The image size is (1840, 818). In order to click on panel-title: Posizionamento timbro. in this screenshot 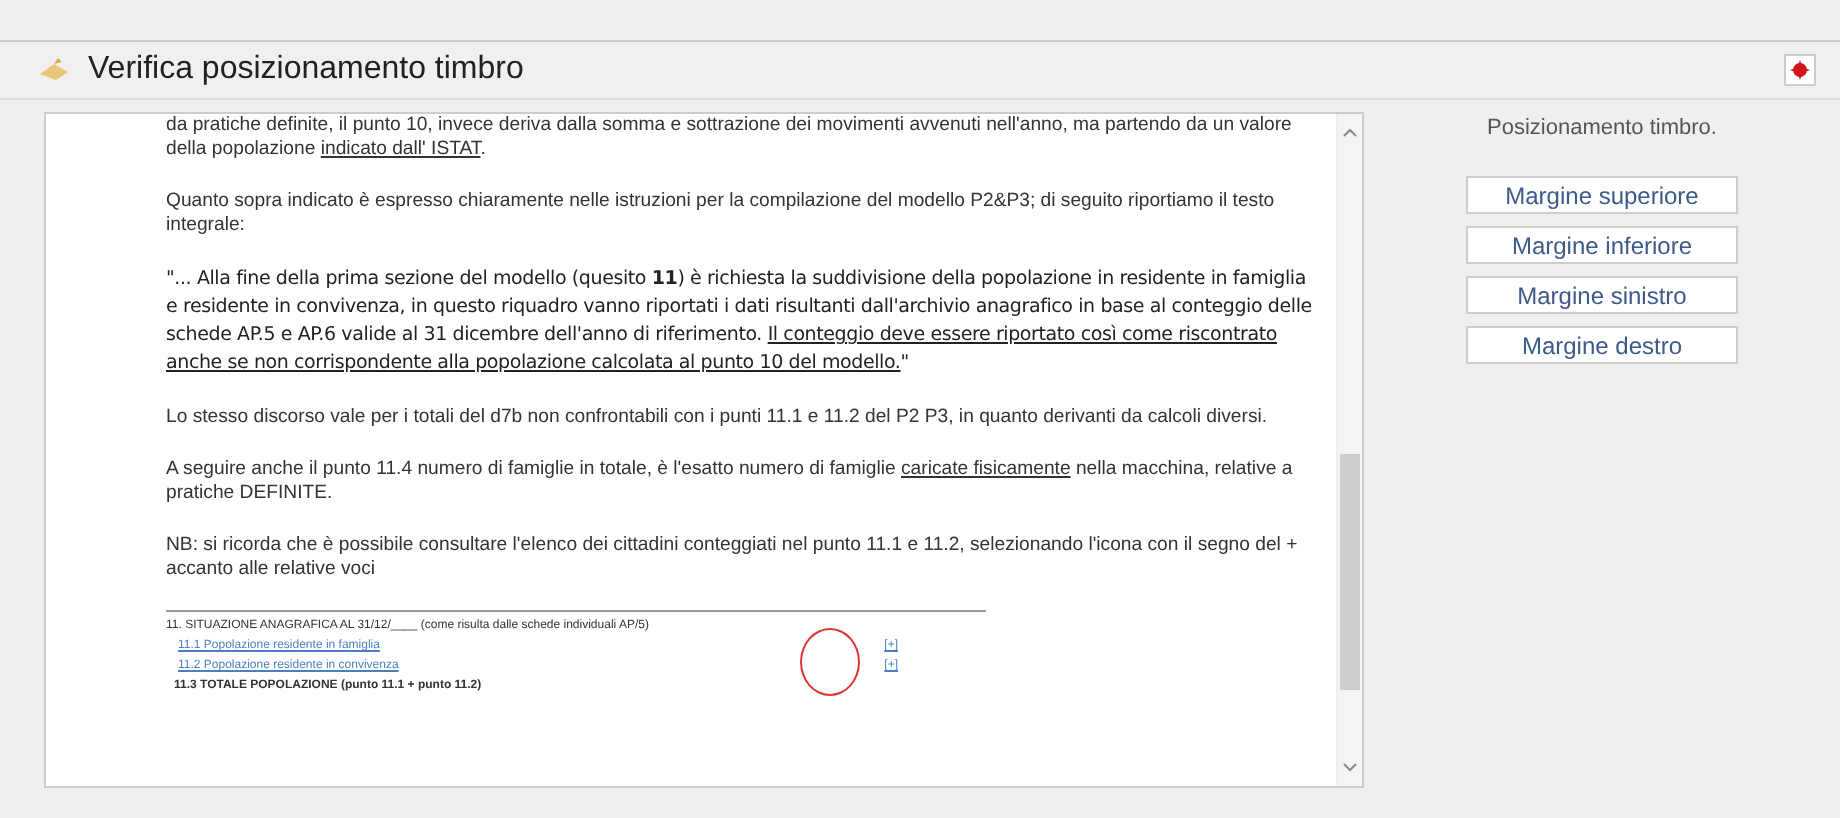, I will do `click(1602, 128)`.